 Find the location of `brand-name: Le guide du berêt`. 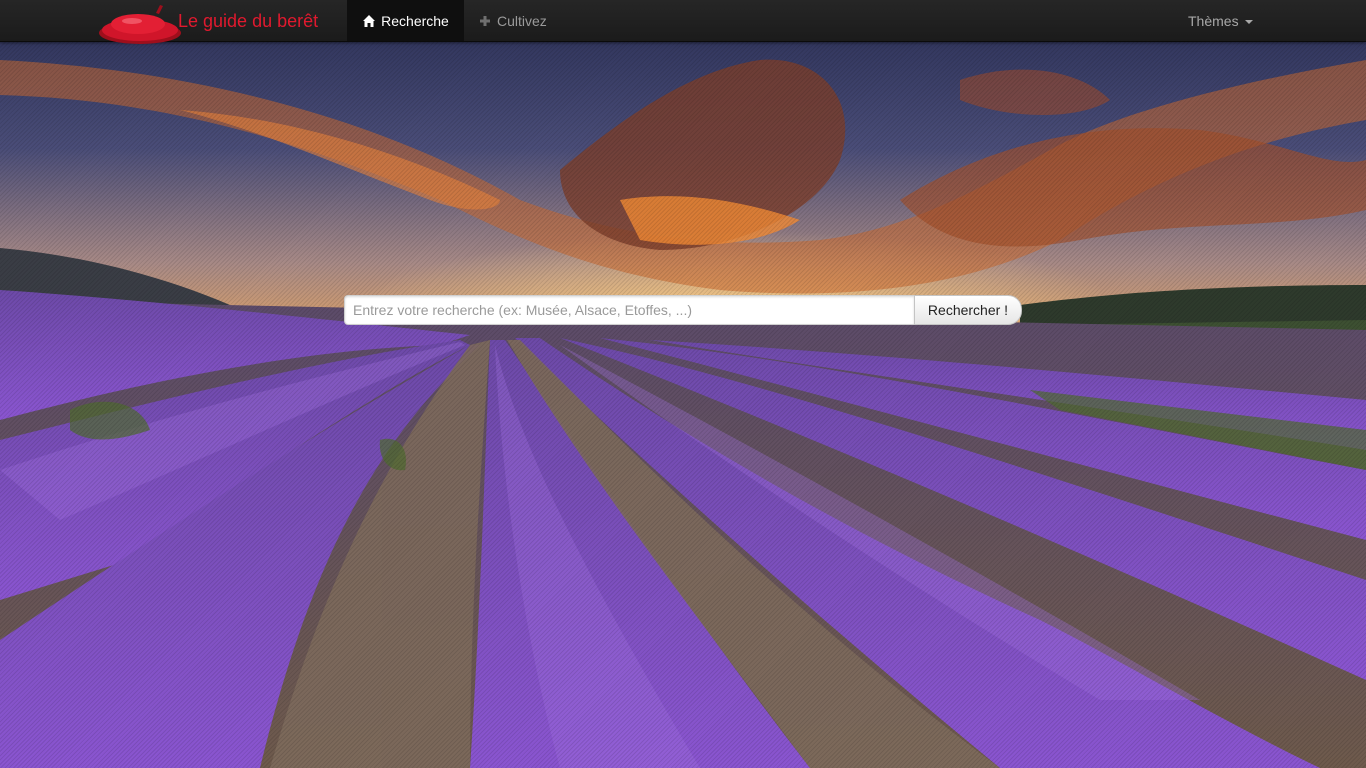

brand-name: Le guide du berêt is located at coordinates (248, 21).